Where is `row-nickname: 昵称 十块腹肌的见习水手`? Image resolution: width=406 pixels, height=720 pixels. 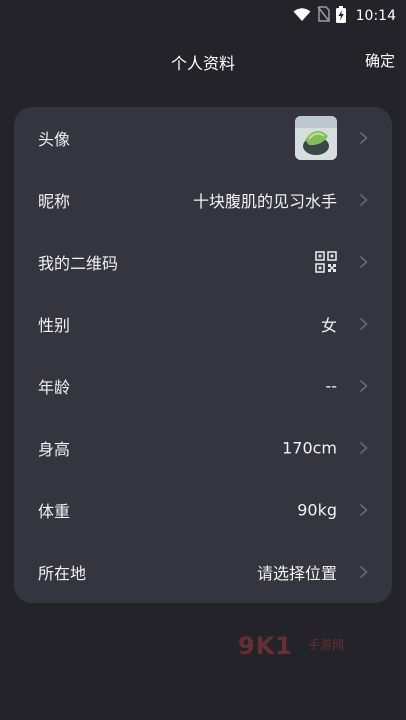
row-nickname: 昵称 十块腹肌的见习水手 is located at coordinates (203, 200).